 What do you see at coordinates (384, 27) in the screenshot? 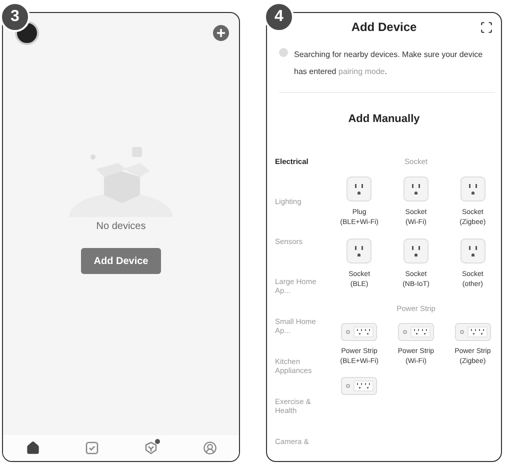
I see `screen-title: Add Device` at bounding box center [384, 27].